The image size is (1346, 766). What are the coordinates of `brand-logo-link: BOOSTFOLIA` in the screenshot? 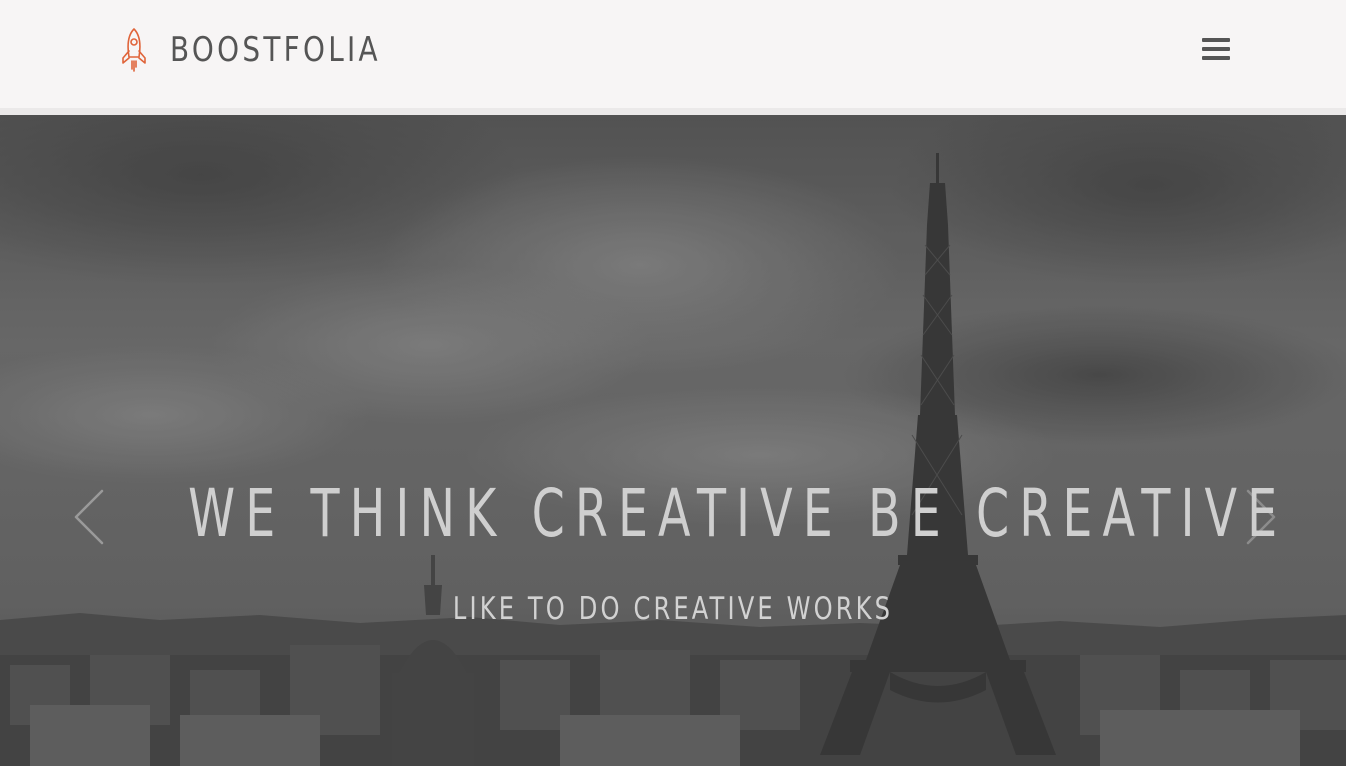 It's located at (272, 50).